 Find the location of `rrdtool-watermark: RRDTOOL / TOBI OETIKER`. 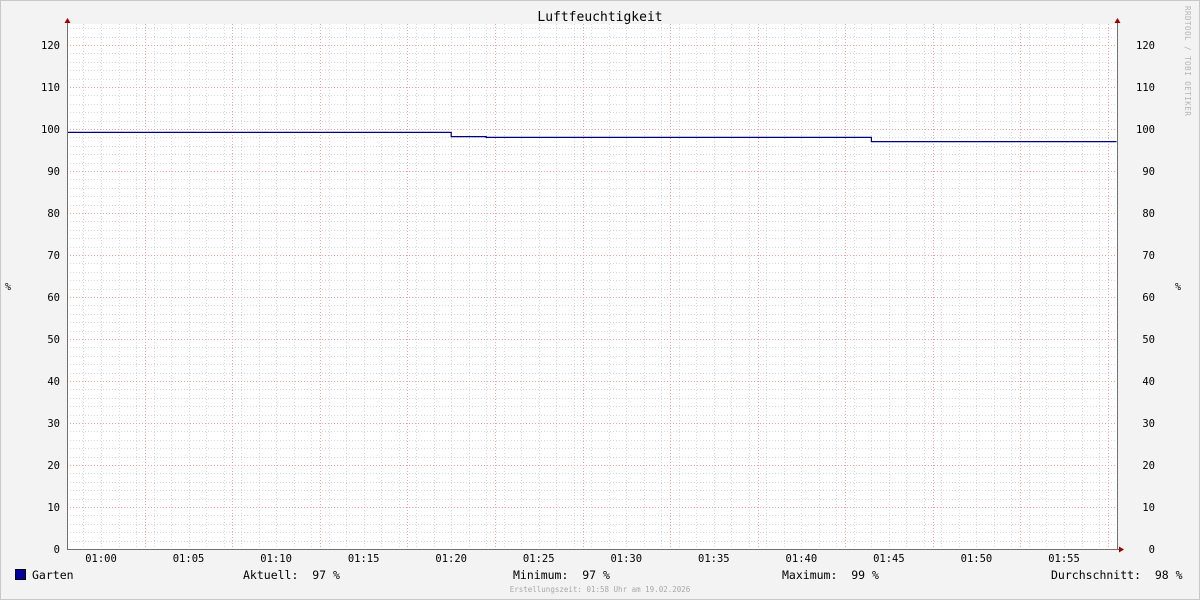

rrdtool-watermark: RRDTOOL / TOBI OETIKER is located at coordinates (1187, 61).